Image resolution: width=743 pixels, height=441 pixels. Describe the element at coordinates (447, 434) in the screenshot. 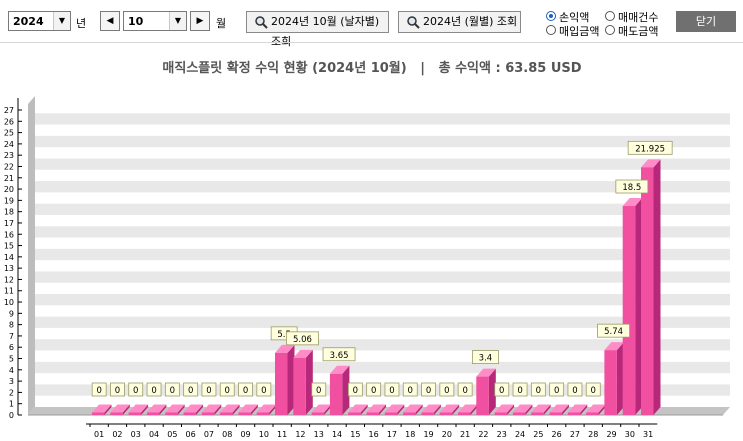

I see `x-tick-label: 20` at that location.